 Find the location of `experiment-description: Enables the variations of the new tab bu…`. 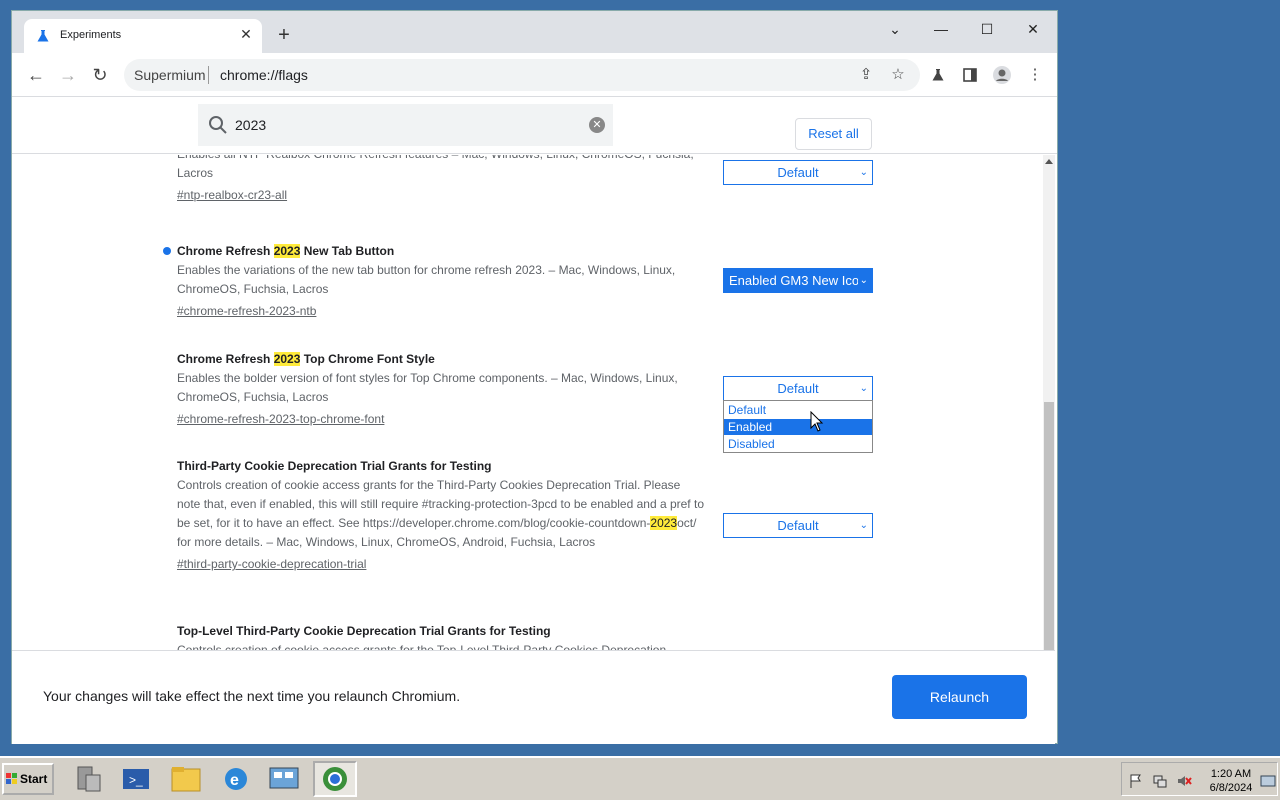

experiment-description: Enables the variations of the new tab bu… is located at coordinates (426, 279).